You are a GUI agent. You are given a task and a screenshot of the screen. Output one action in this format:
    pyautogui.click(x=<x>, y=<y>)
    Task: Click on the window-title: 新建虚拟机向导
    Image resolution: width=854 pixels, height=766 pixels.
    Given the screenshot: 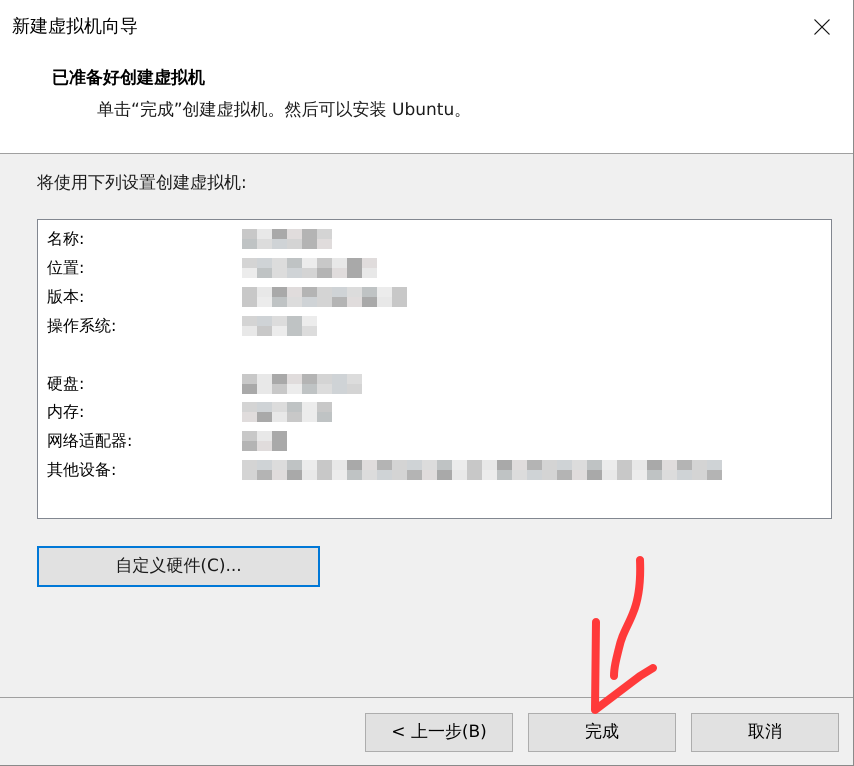 What is the action you would take?
    pyautogui.click(x=75, y=27)
    